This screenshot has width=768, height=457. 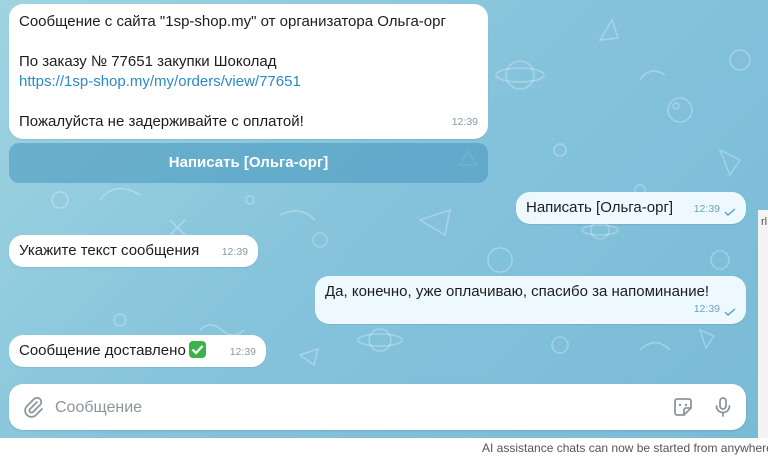 I want to click on message-text: Сообщение доставлено, so click(x=102, y=350).